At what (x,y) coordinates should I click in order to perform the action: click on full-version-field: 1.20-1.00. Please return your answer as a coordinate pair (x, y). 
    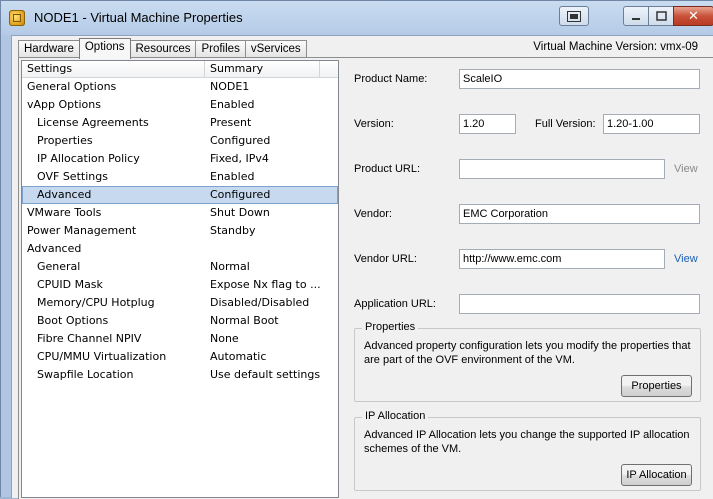
    Looking at the image, I should click on (651, 124).